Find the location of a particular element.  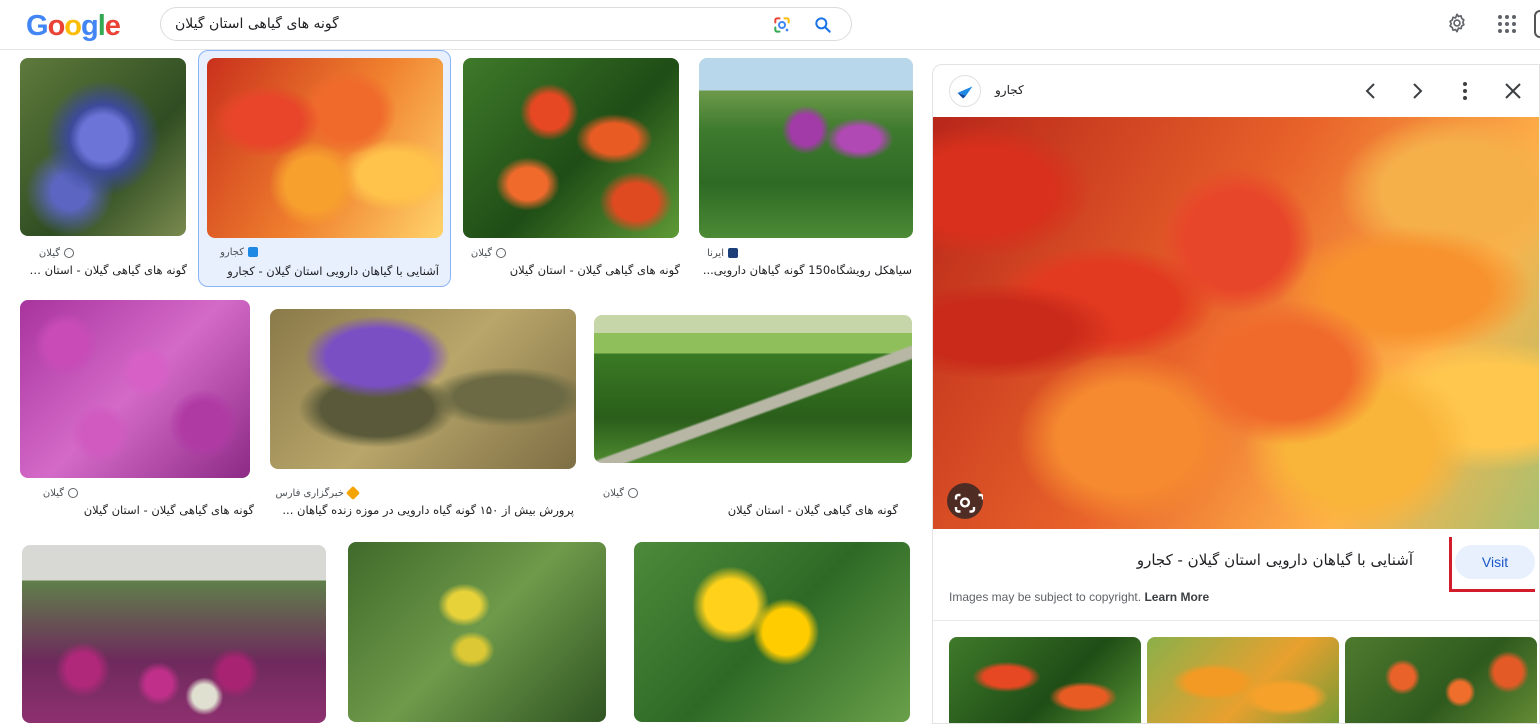

settings-gear-icon is located at coordinates (1457, 23).